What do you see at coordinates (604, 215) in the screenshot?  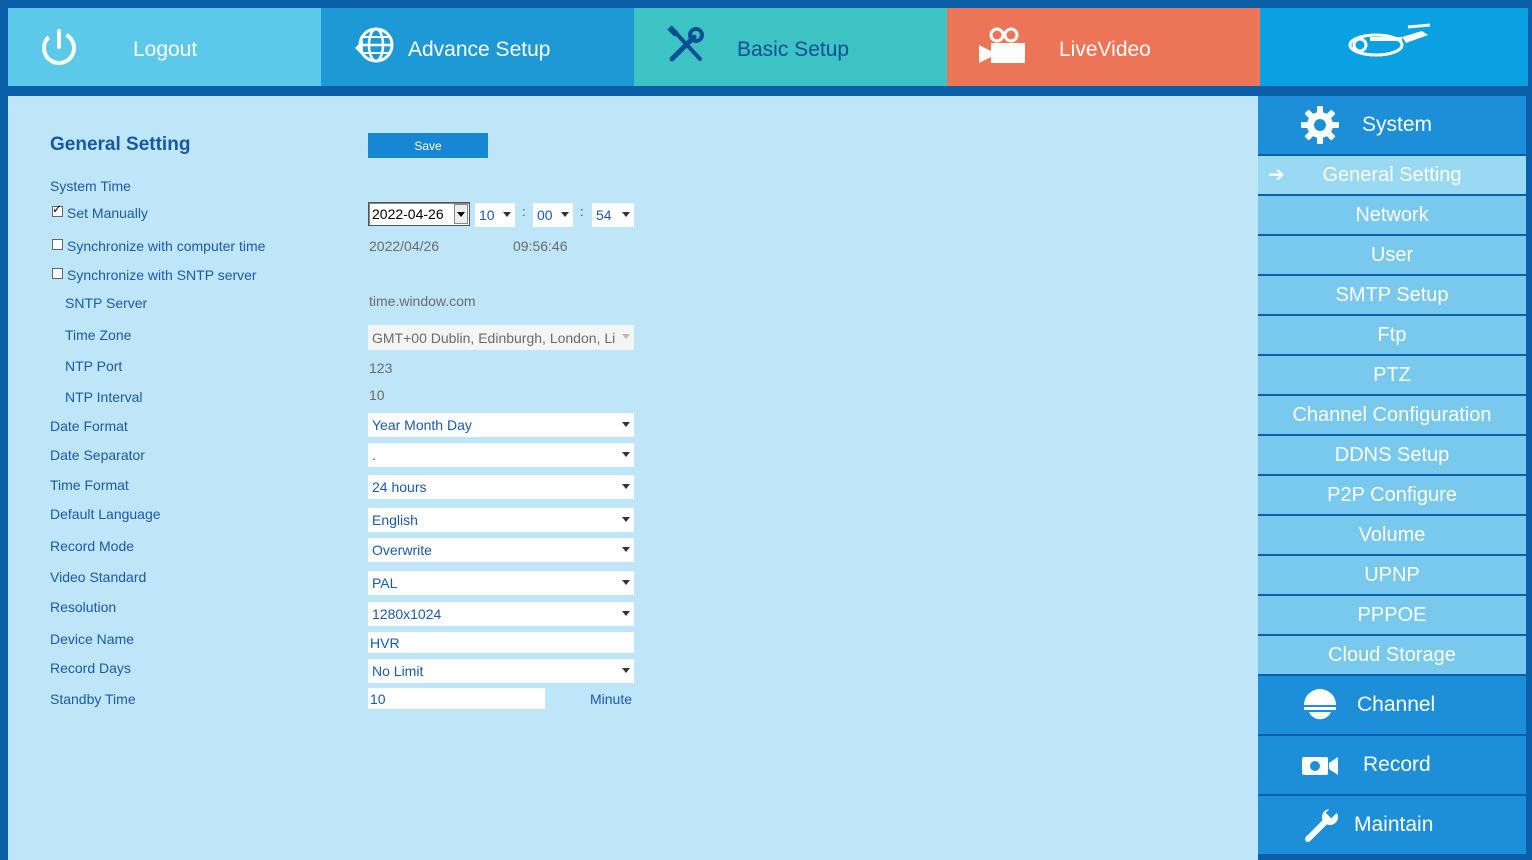 I see `second-value: 54` at bounding box center [604, 215].